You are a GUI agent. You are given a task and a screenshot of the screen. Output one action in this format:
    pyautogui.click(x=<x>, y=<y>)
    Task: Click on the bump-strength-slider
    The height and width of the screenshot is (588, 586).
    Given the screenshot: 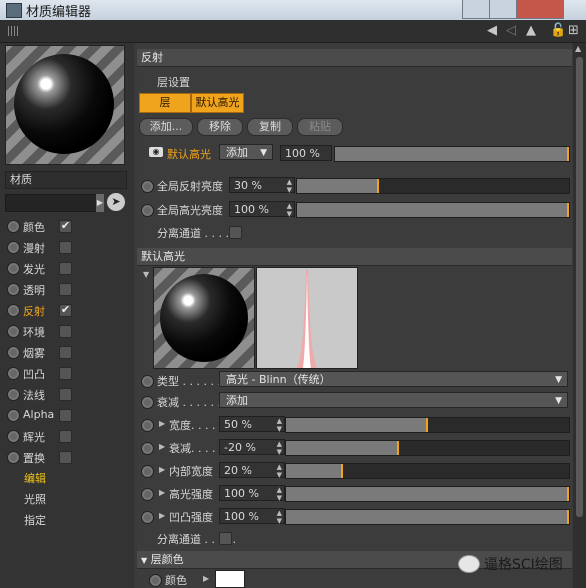 What is the action you would take?
    pyautogui.click(x=427, y=517)
    